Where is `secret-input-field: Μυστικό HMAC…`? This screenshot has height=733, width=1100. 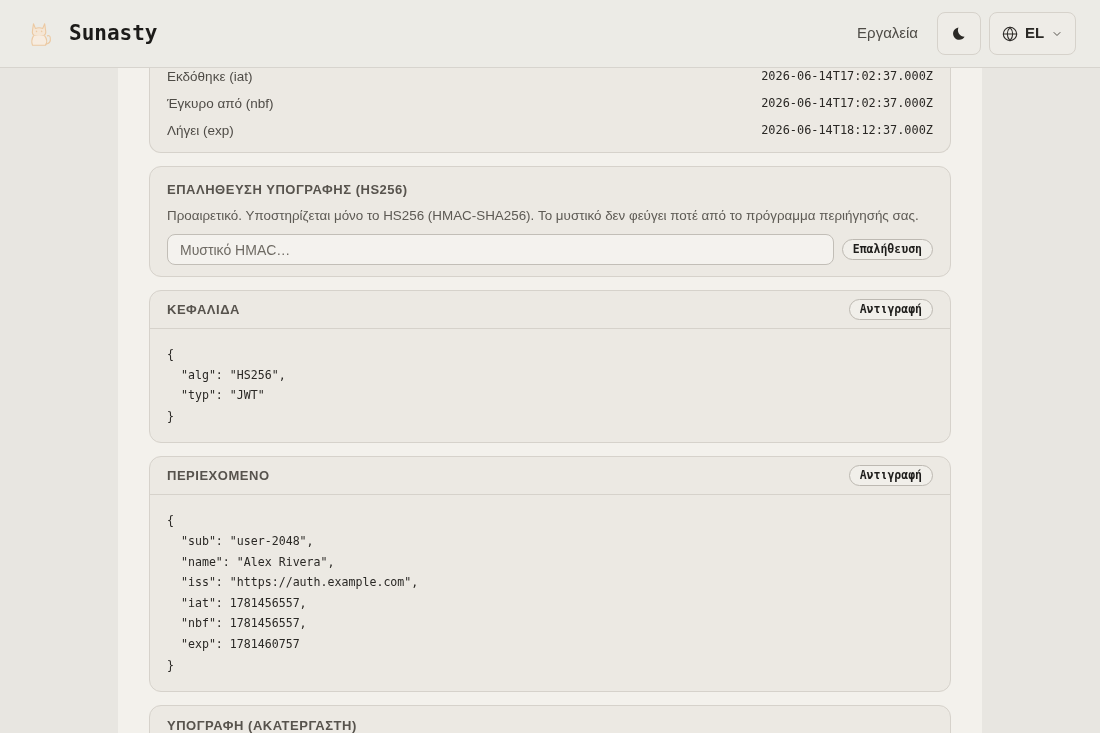 secret-input-field: Μυστικό HMAC… is located at coordinates (500, 249).